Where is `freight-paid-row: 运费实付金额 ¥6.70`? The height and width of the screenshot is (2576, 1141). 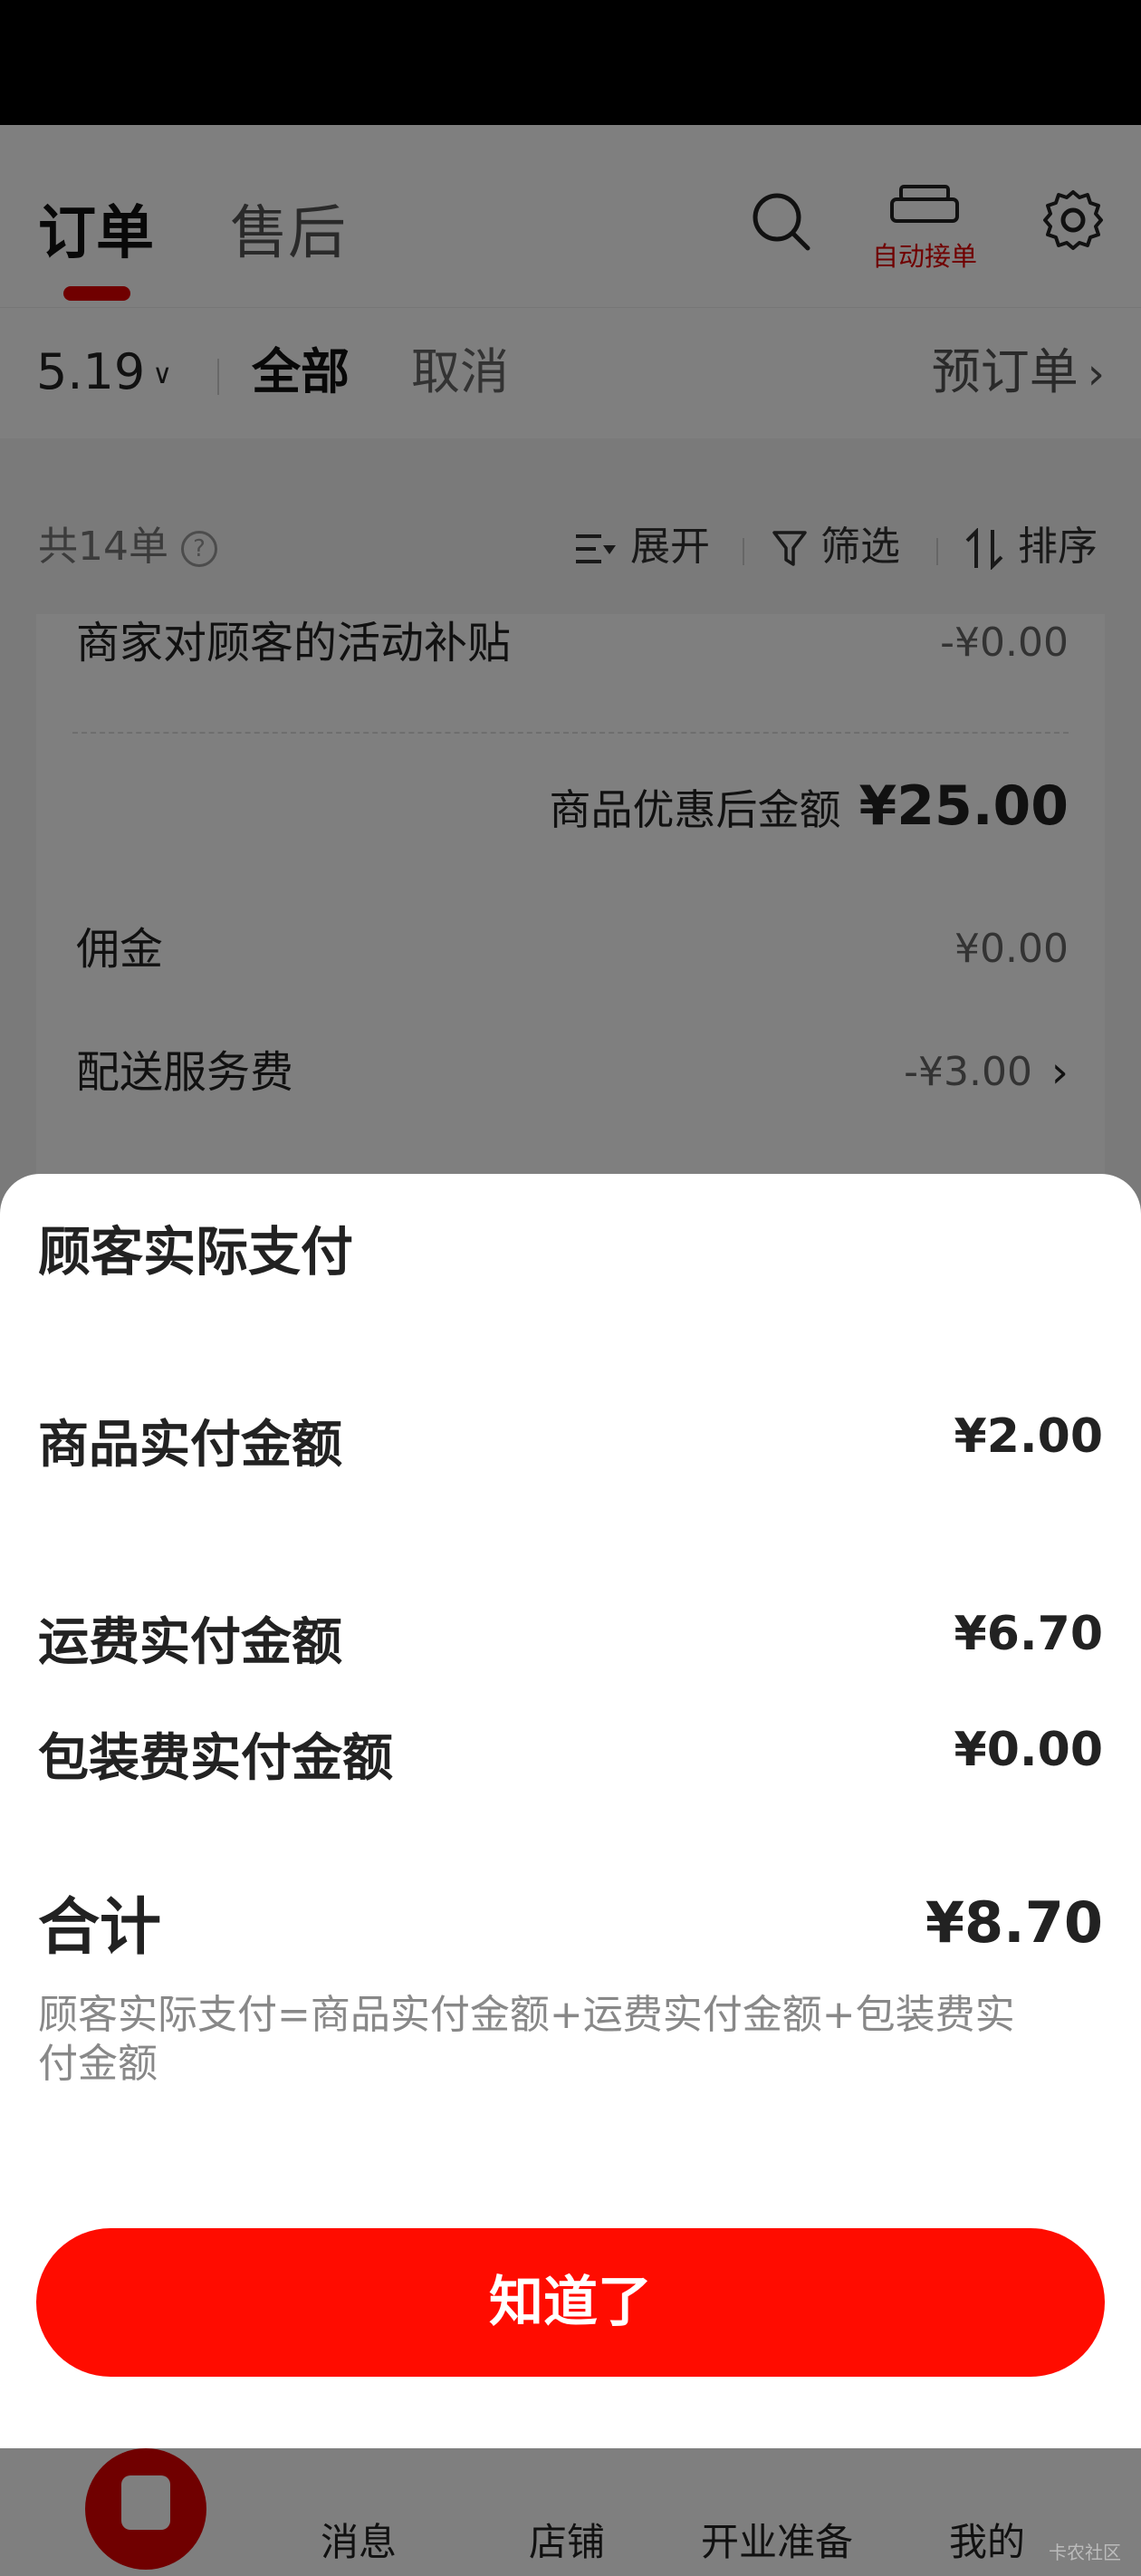 freight-paid-row: 运费实付金额 ¥6.70 is located at coordinates (570, 1642).